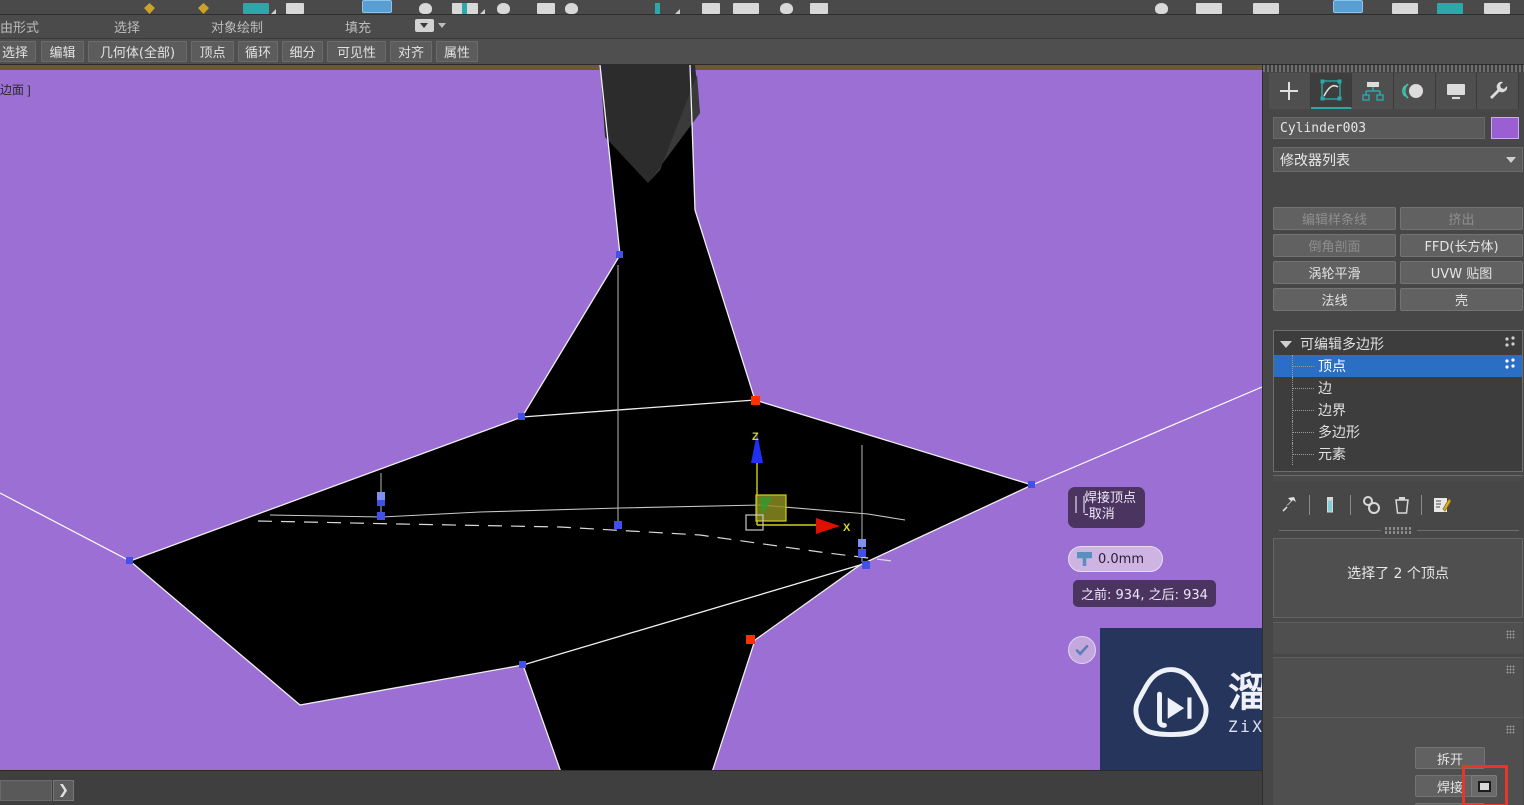  I want to click on rollup-edit-vertices-subhead, so click(1398, 729).